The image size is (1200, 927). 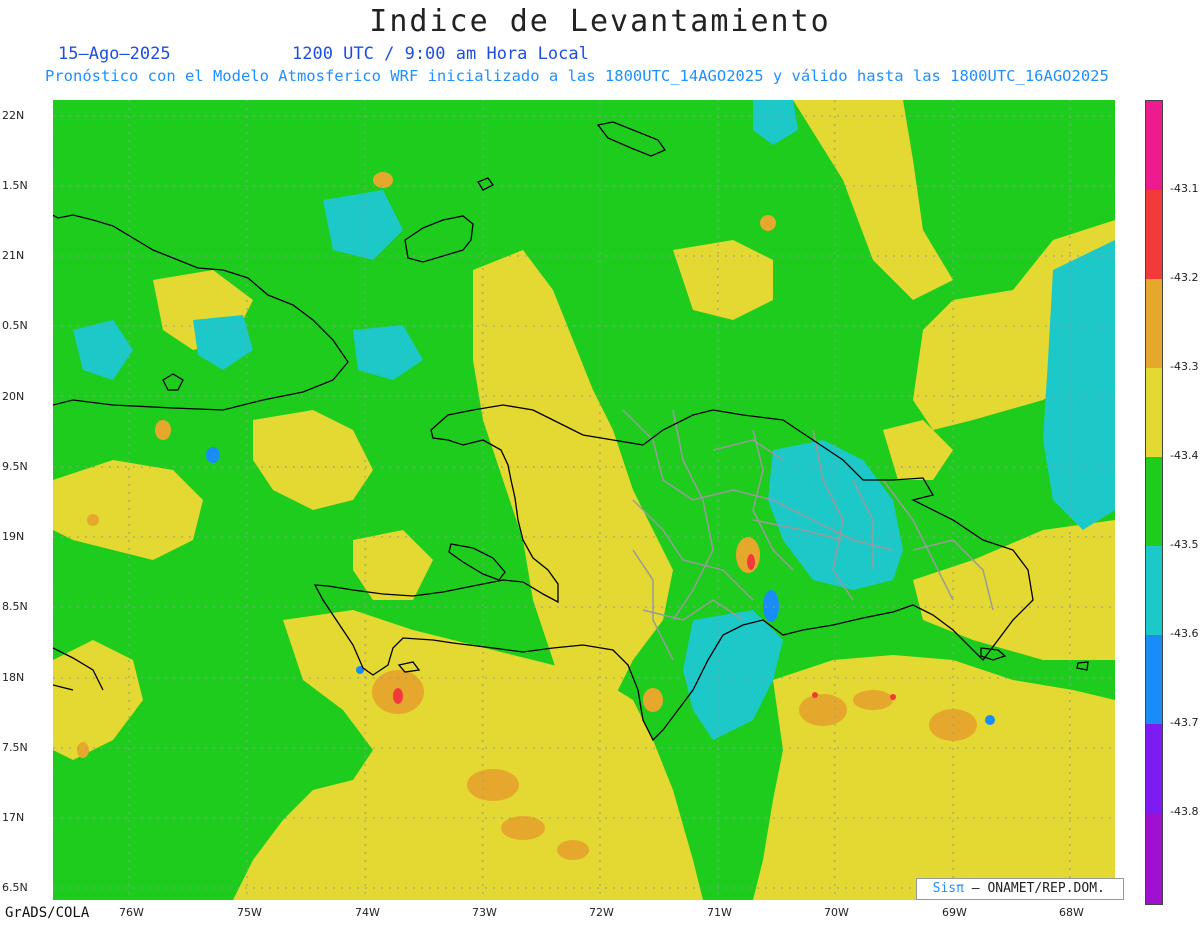 I want to click on forecast-time: 1200 UTC / 9:00 am Hora Local, so click(x=440, y=54).